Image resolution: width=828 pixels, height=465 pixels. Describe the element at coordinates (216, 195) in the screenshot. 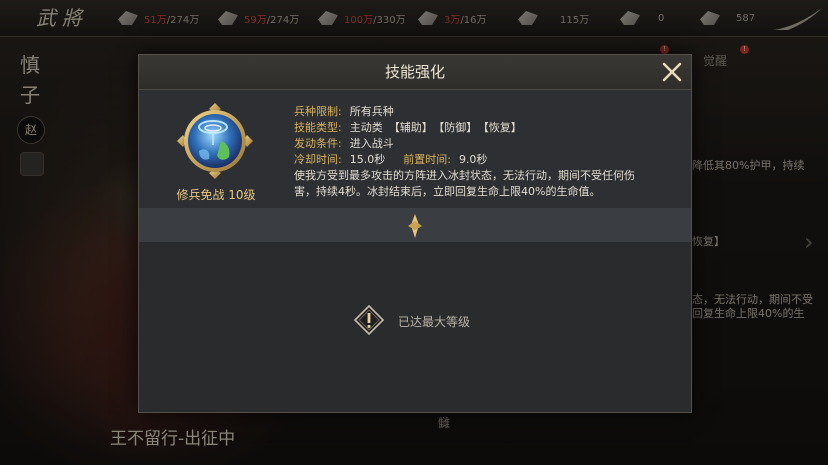

I see `skill-name-level: 修兵免战 10级` at that location.